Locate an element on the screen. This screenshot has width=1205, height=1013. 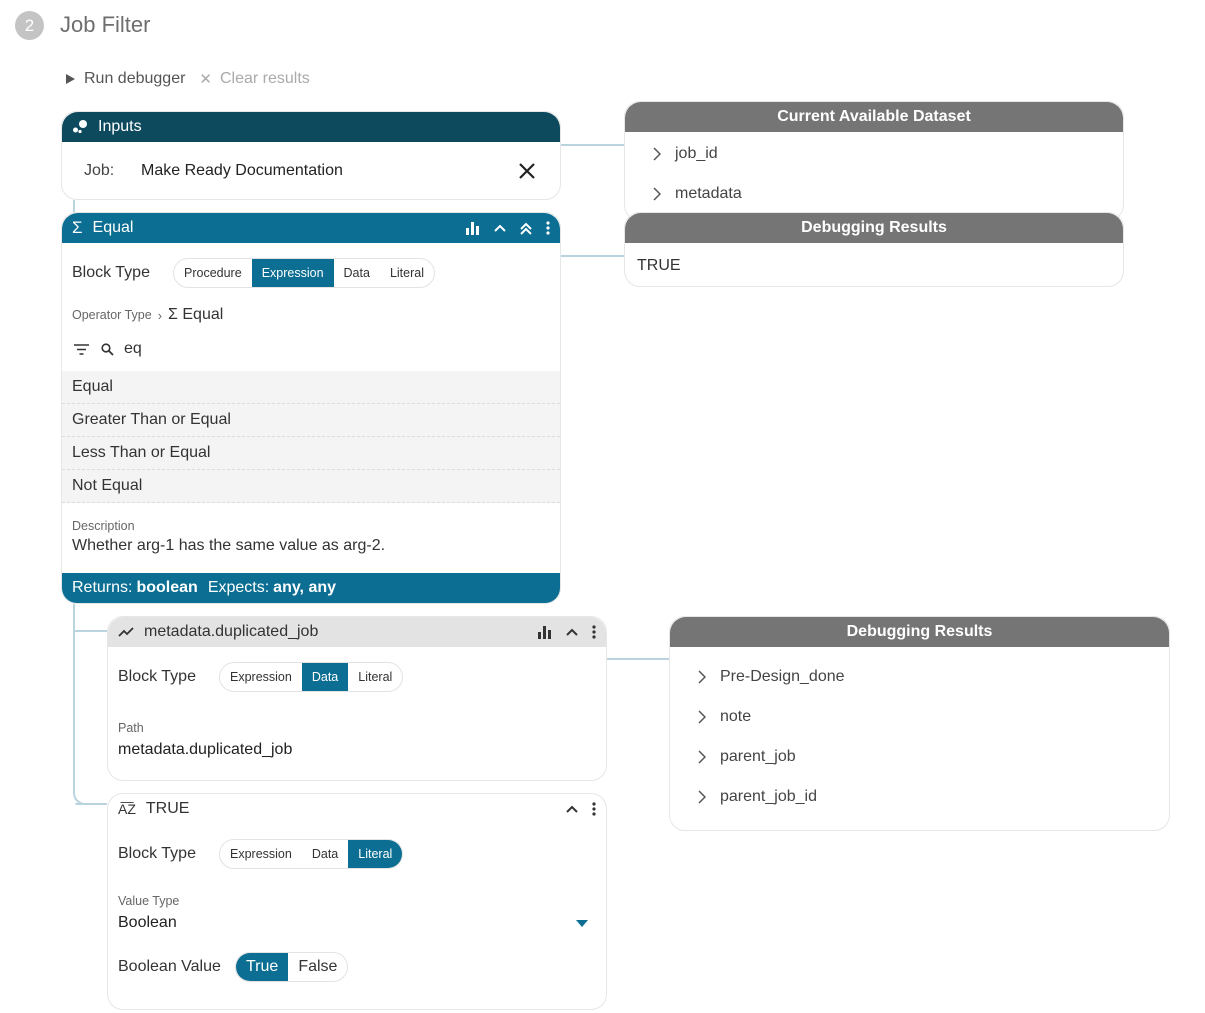
job-input-row: Job: Make Ready Documentation is located at coordinates (311, 171).